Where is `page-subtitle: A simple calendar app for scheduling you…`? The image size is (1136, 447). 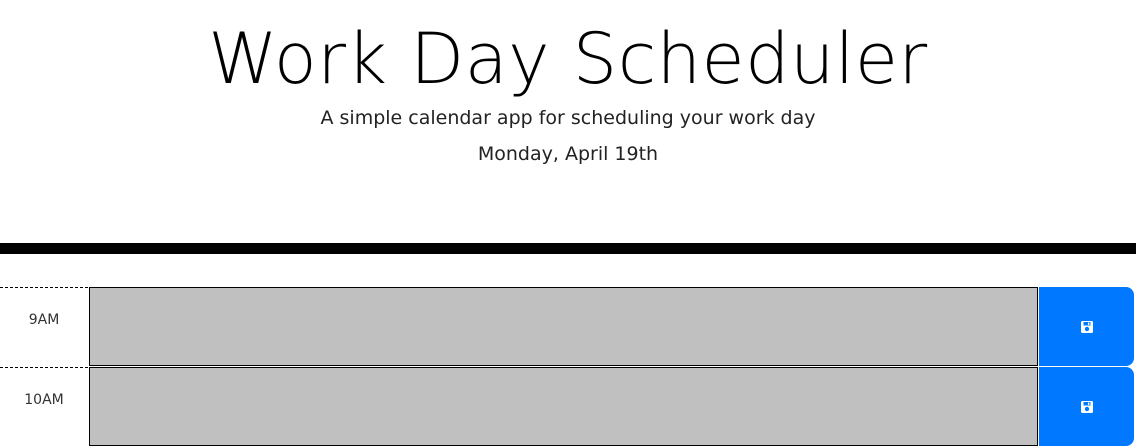
page-subtitle: A simple calendar app for scheduling you… is located at coordinates (568, 118).